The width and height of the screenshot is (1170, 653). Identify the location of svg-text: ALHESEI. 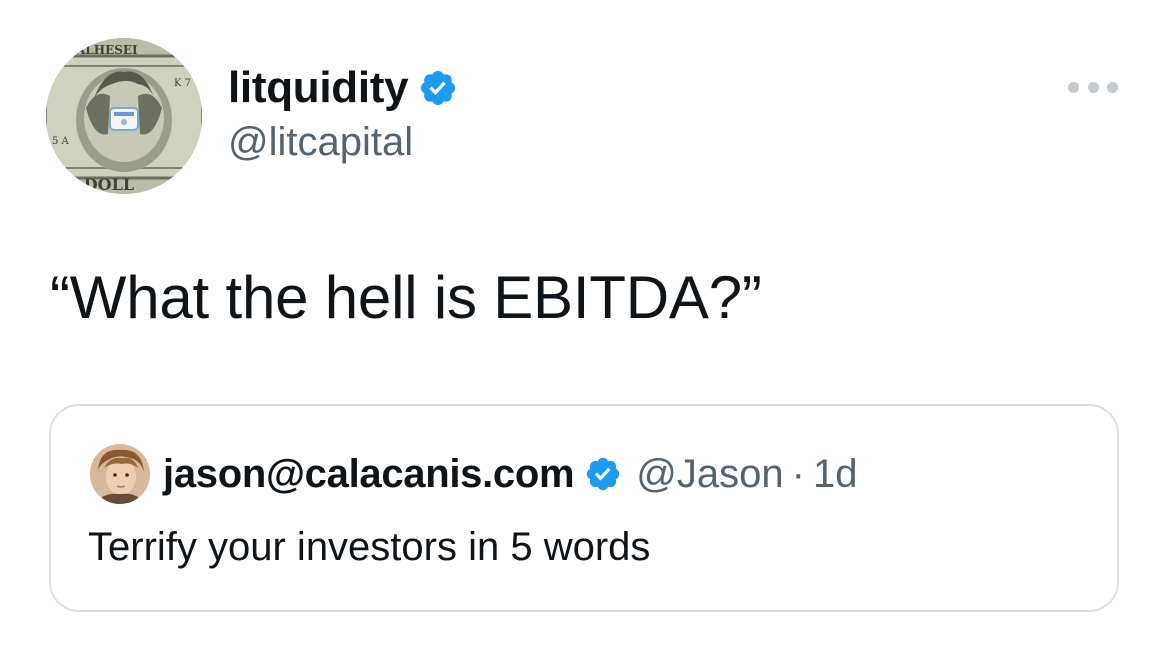
(106, 50).